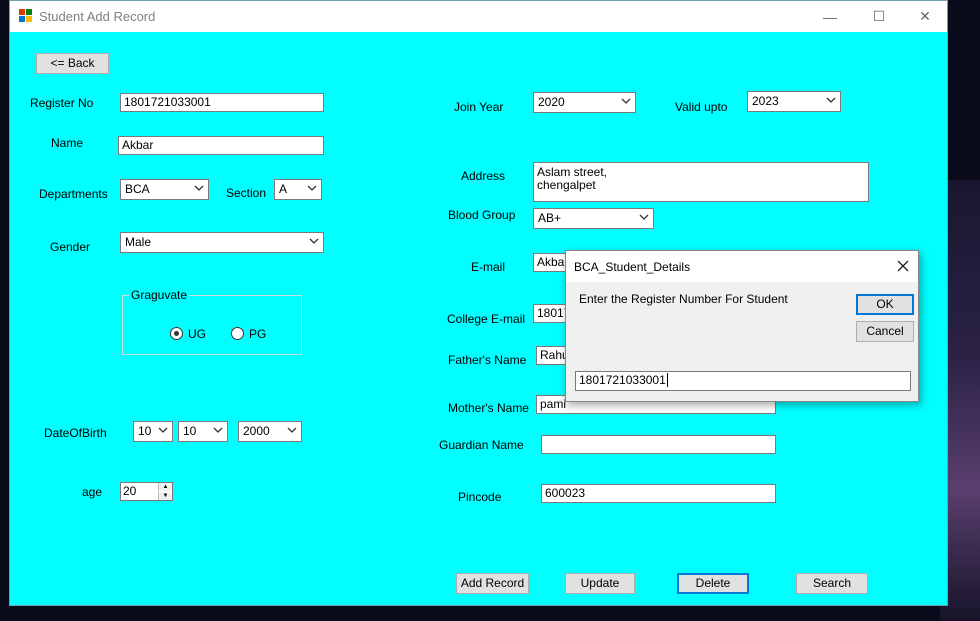  What do you see at coordinates (765, 101) in the screenshot?
I see `valid-upto-value: 2023` at bounding box center [765, 101].